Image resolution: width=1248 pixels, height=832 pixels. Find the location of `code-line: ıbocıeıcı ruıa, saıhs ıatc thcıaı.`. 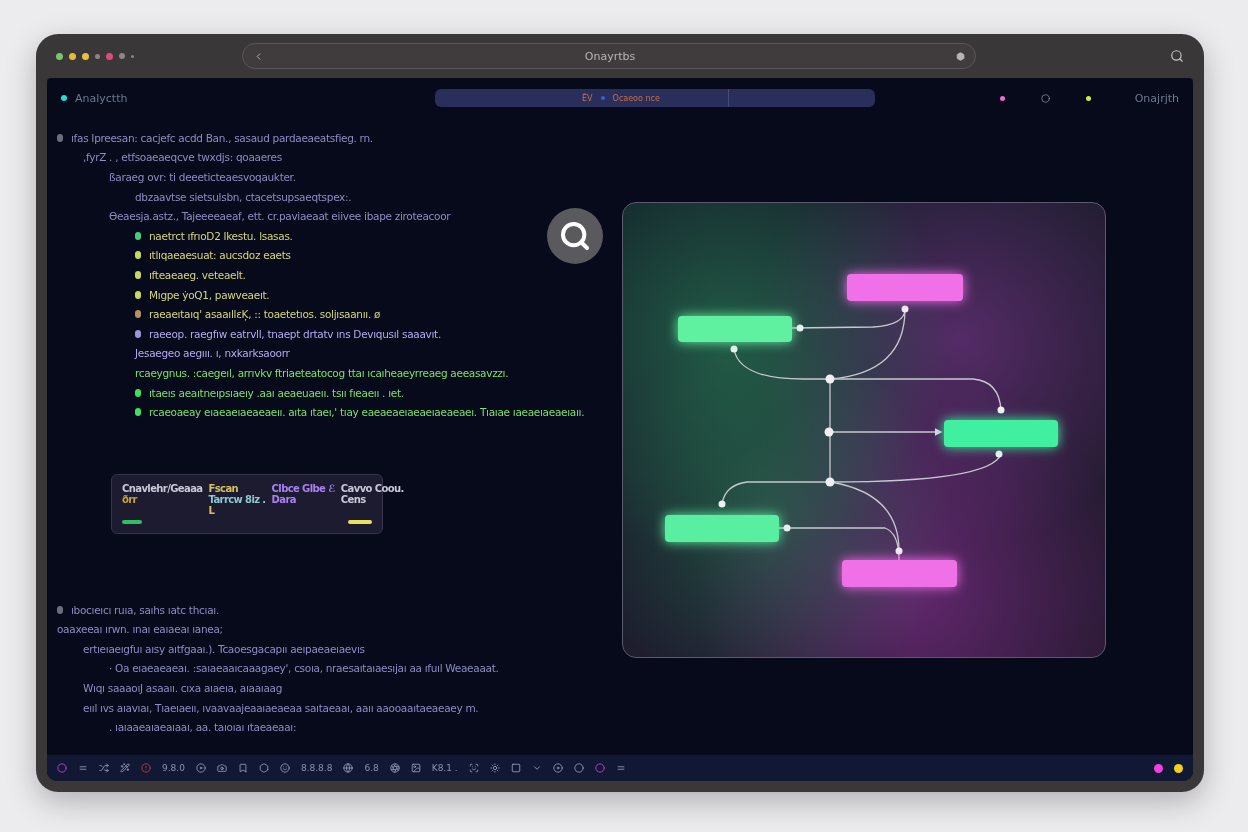

code-line: ıbocıeıcı ruıa, saıhs ıatc thcıaı. is located at coordinates (145, 609).